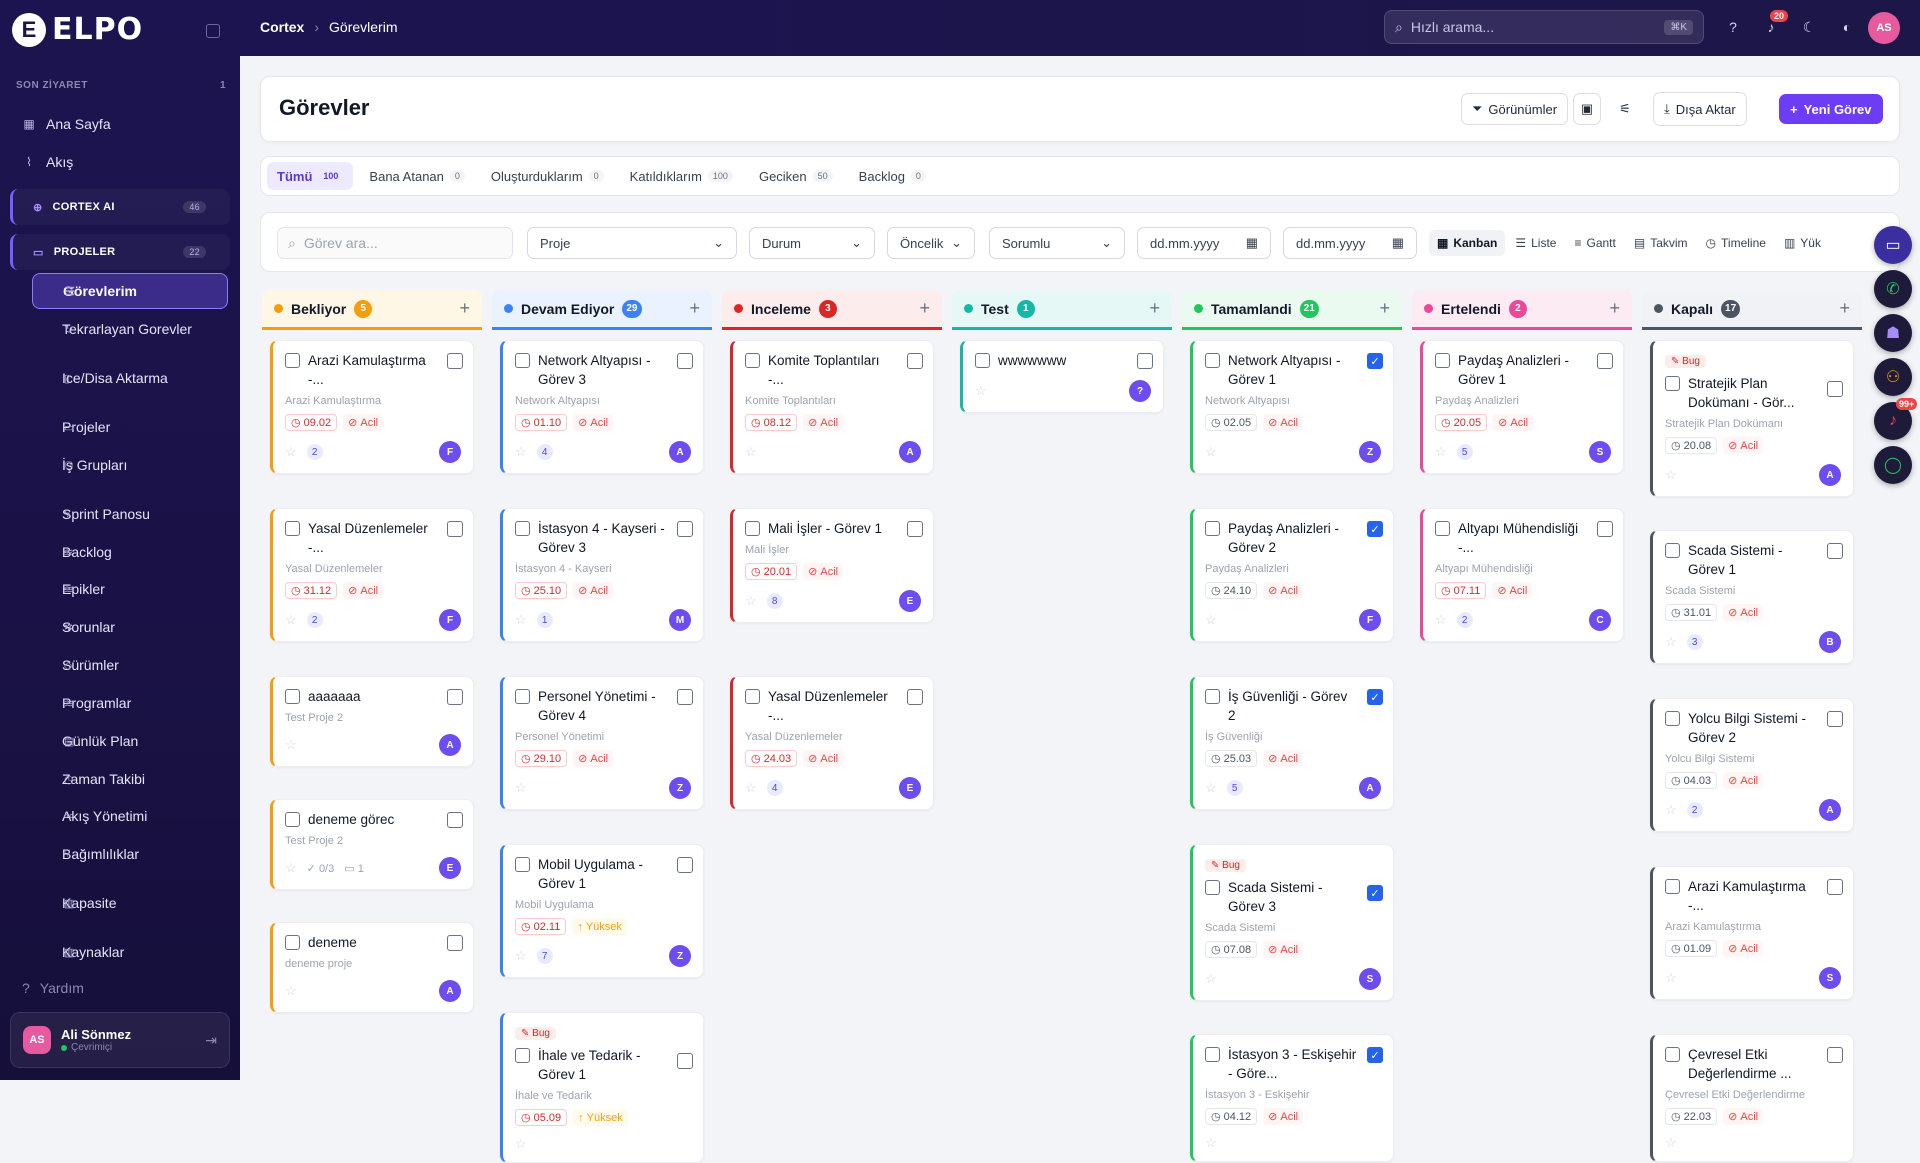 The height and width of the screenshot is (1163, 1920). Describe the element at coordinates (632, 243) in the screenshot. I see `project-select: Proje ⌄` at that location.